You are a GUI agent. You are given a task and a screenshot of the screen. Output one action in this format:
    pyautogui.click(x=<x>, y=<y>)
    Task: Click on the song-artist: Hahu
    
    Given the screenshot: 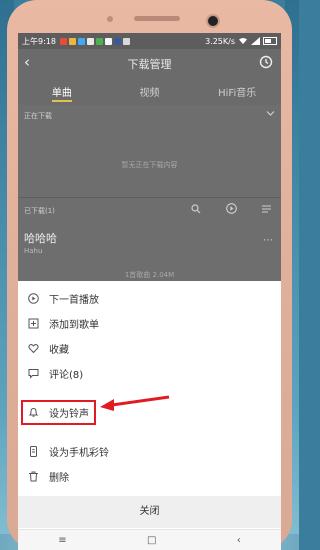 What is the action you would take?
    pyautogui.click(x=33, y=251)
    